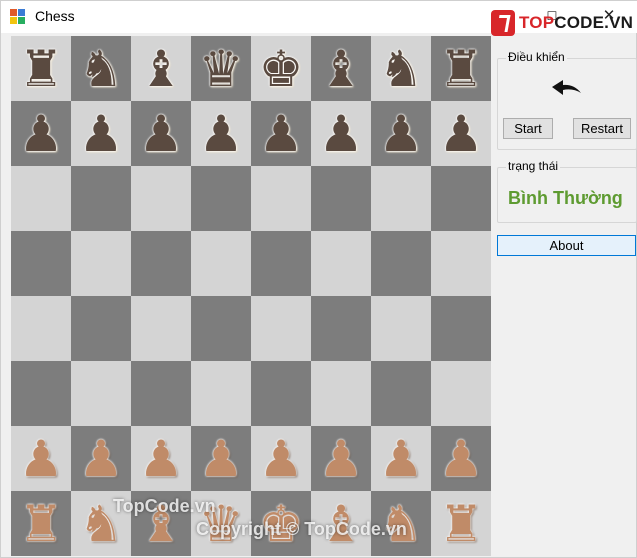 Image resolution: width=637 pixels, height=558 pixels. I want to click on topcode-logo-icon, so click(503, 23).